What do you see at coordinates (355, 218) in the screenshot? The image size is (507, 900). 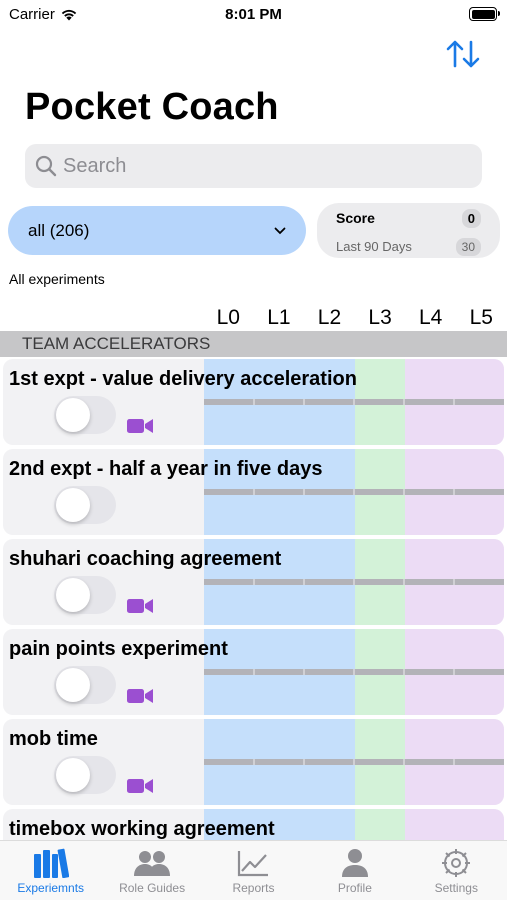 I see `score-label: Score` at bounding box center [355, 218].